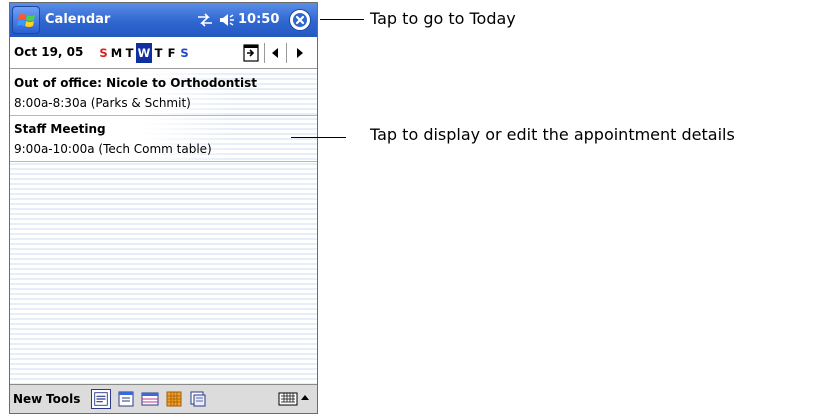  I want to click on clock: 10:50, so click(258, 19).